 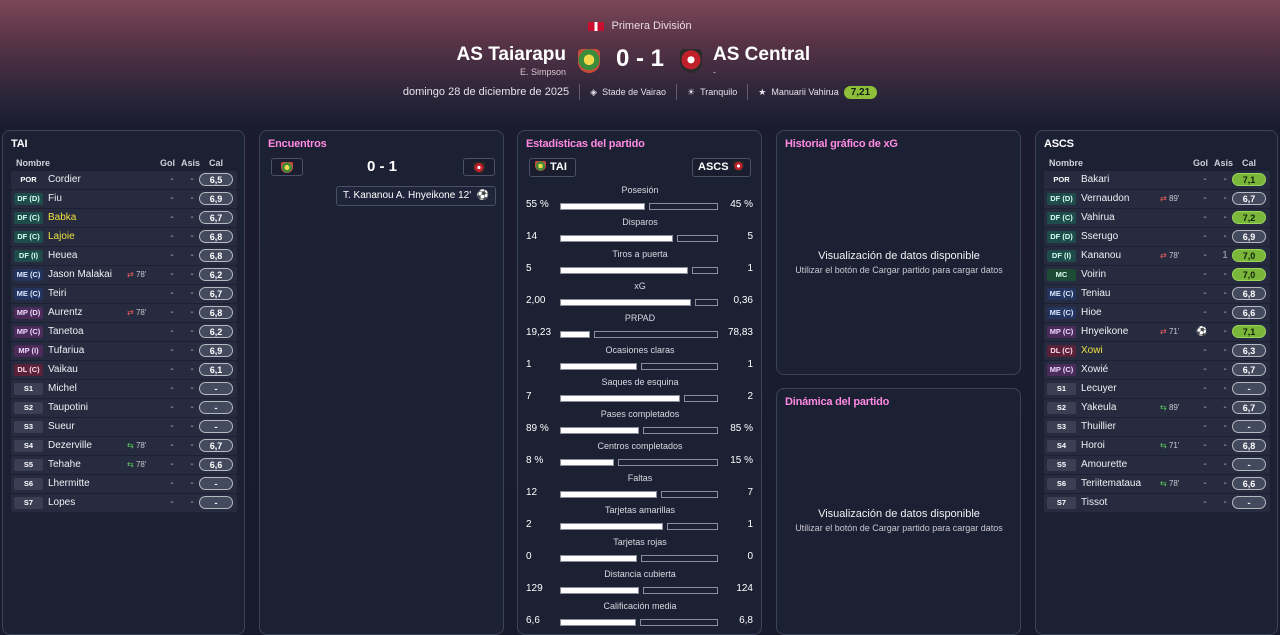 I want to click on player-name: Thuillier, so click(x=1098, y=426).